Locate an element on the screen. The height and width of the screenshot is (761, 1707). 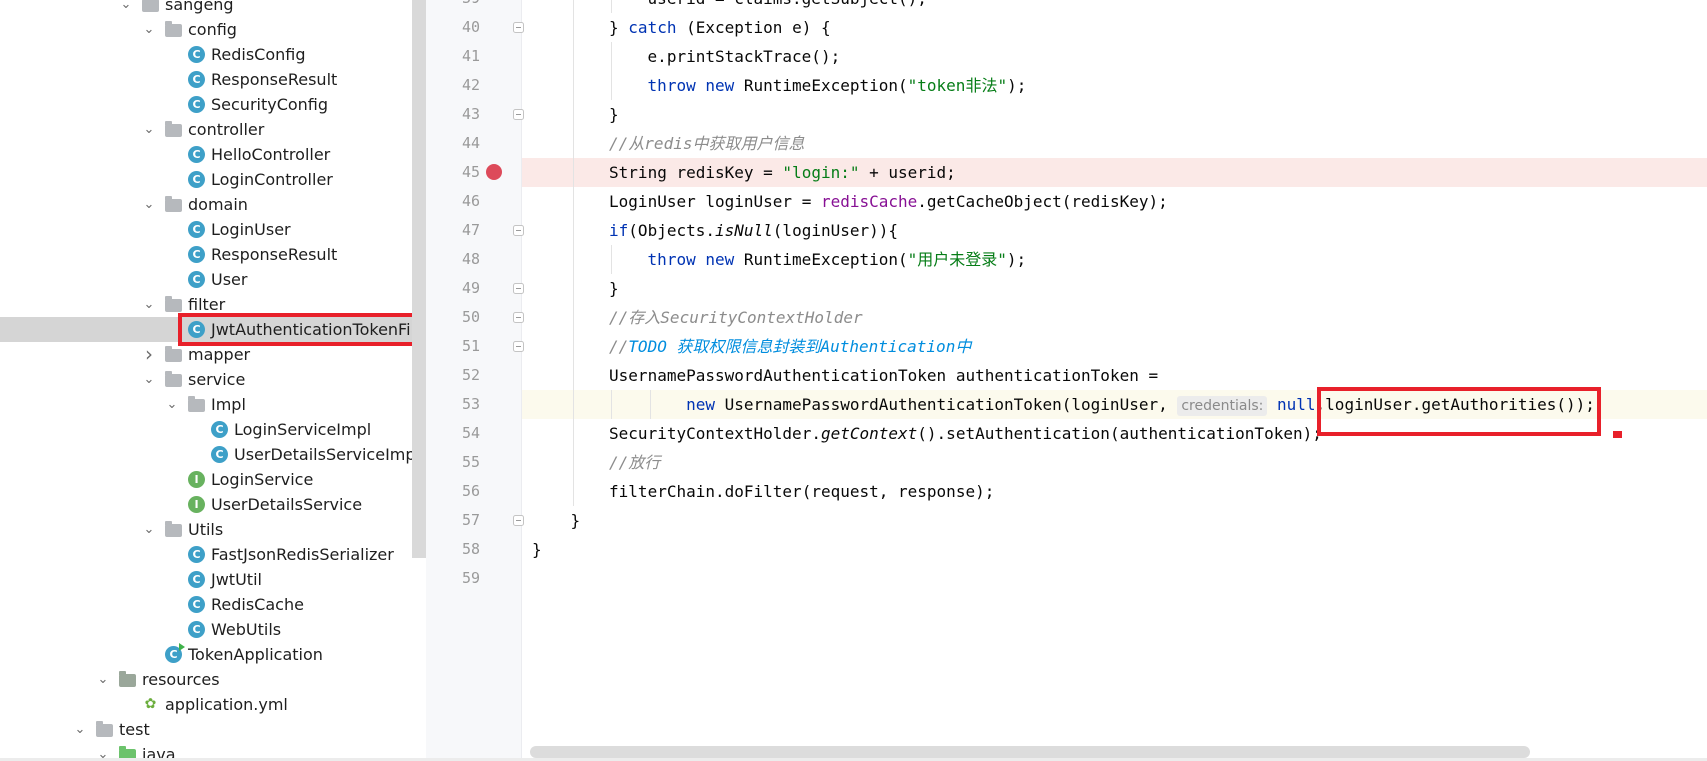
tree-file-userdetailsserviceimpl: C UserDetailsServiceImpl is located at coordinates (206, 454).